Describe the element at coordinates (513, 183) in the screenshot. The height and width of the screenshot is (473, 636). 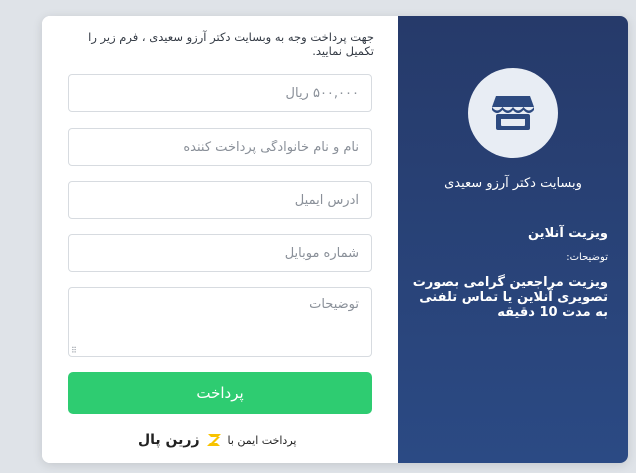
I see `merchant-name: وبسایت دکتر آرزو سعیدی` at that location.